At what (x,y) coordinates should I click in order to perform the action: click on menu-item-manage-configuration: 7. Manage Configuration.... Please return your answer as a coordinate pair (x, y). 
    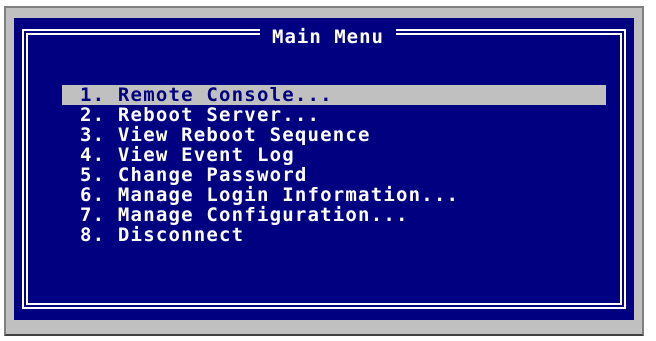
    Looking at the image, I should click on (334, 215).